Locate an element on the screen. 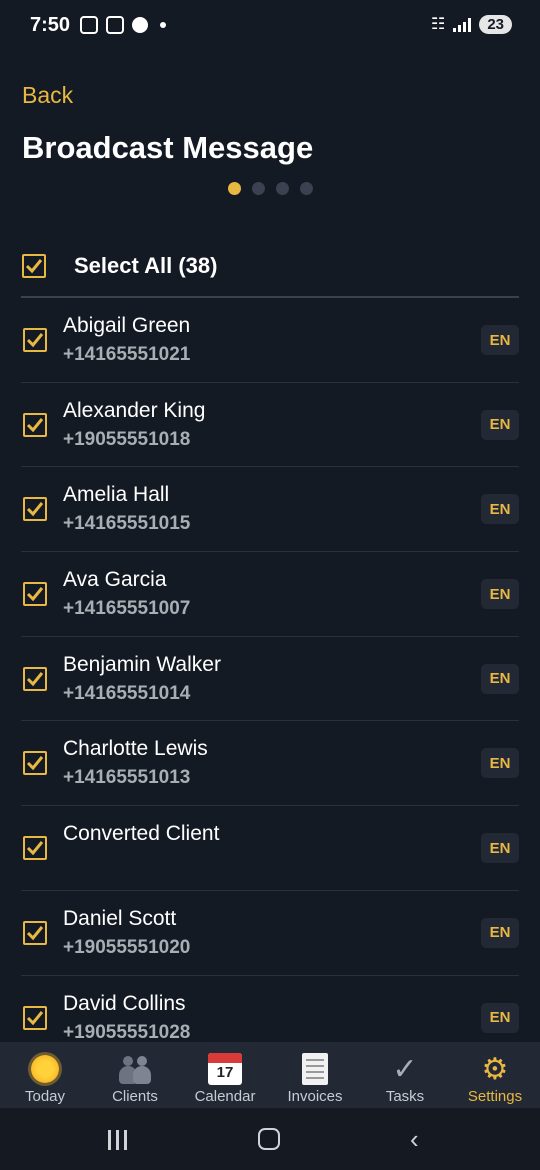 This screenshot has height=1170, width=540. nav-item-calendar: 17 Calendar is located at coordinates (225, 1075).